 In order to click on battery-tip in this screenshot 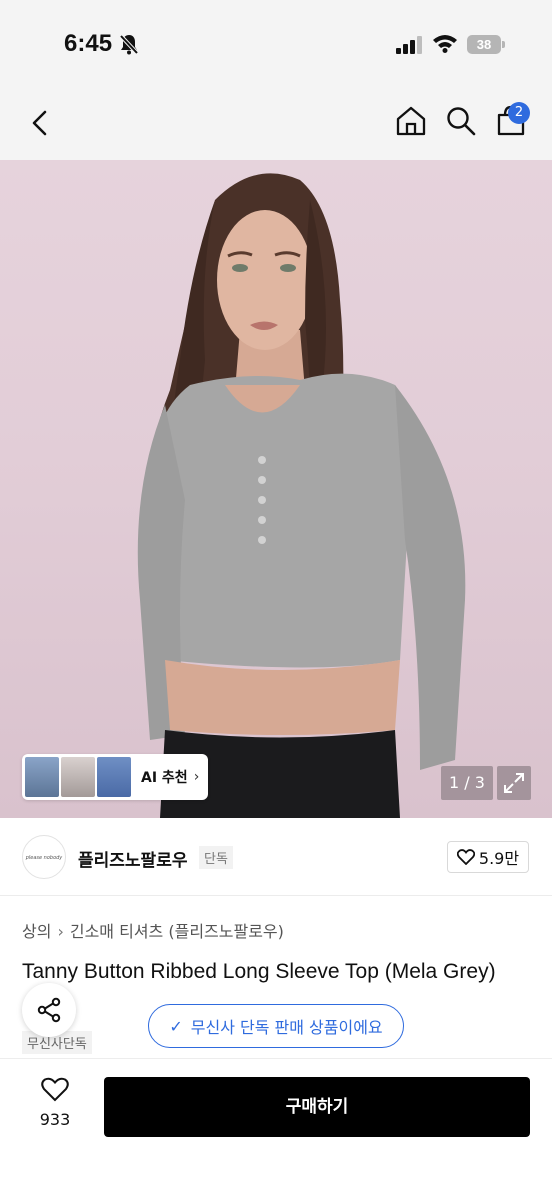, I will do `click(503, 44)`.